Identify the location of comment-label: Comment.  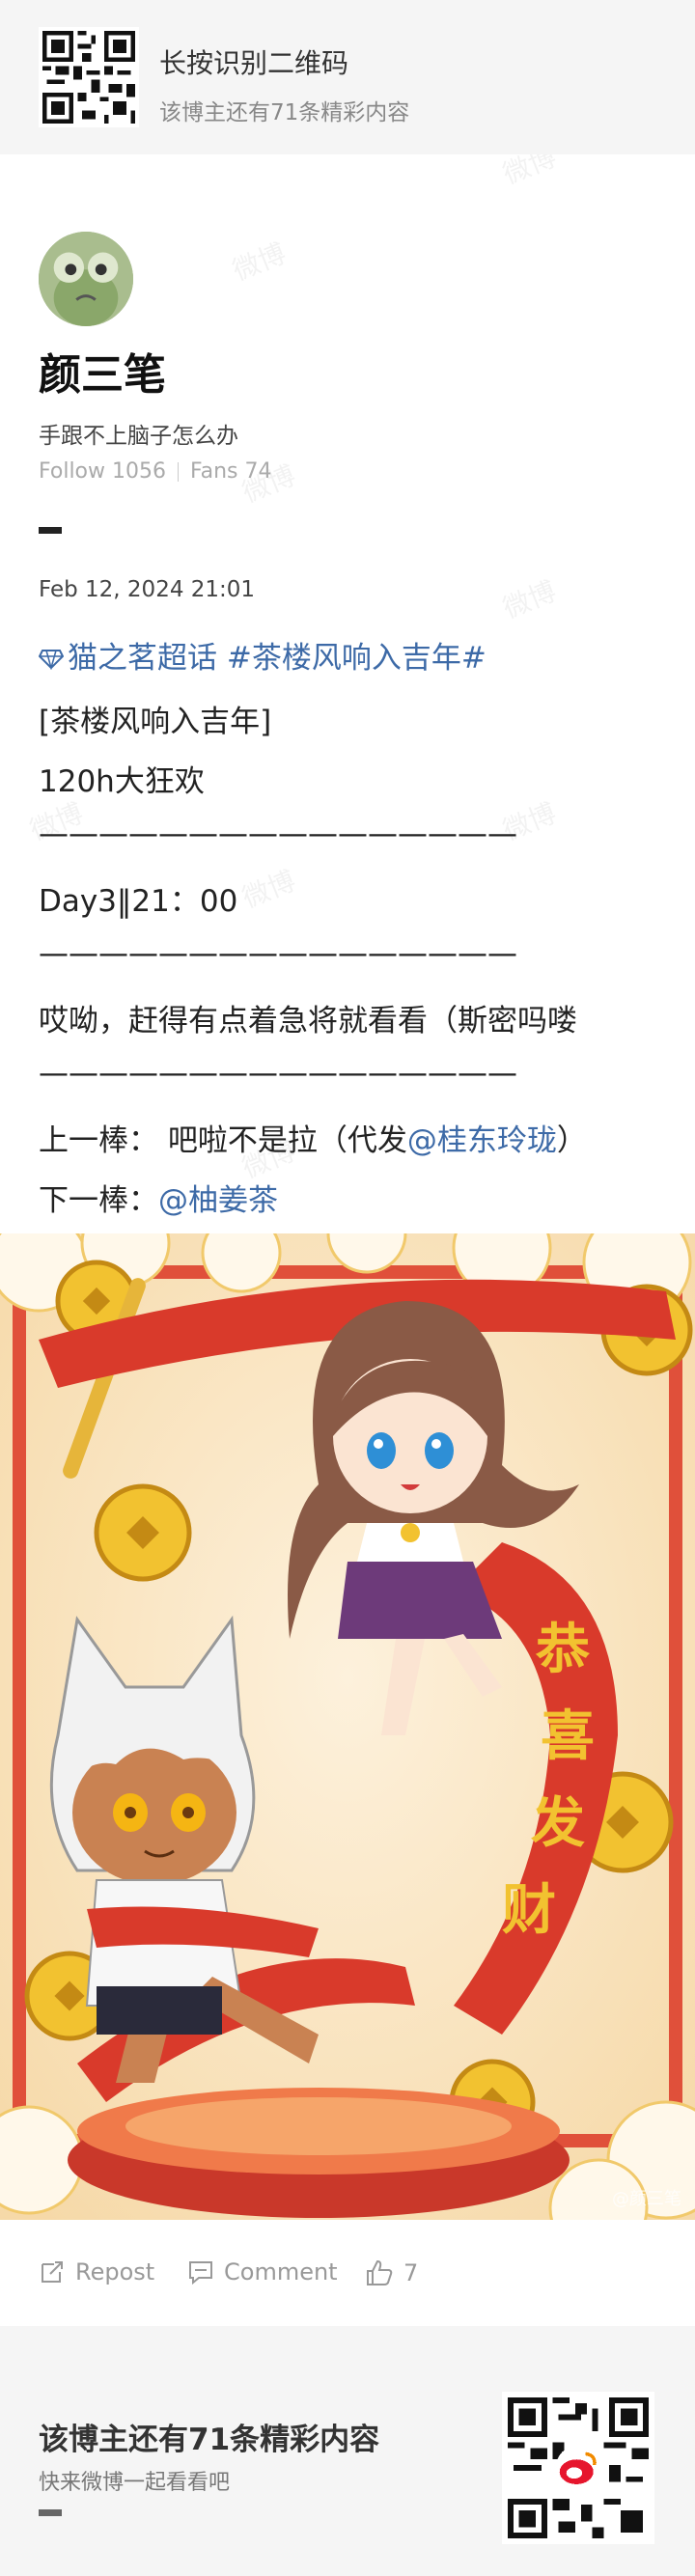
(281, 2271).